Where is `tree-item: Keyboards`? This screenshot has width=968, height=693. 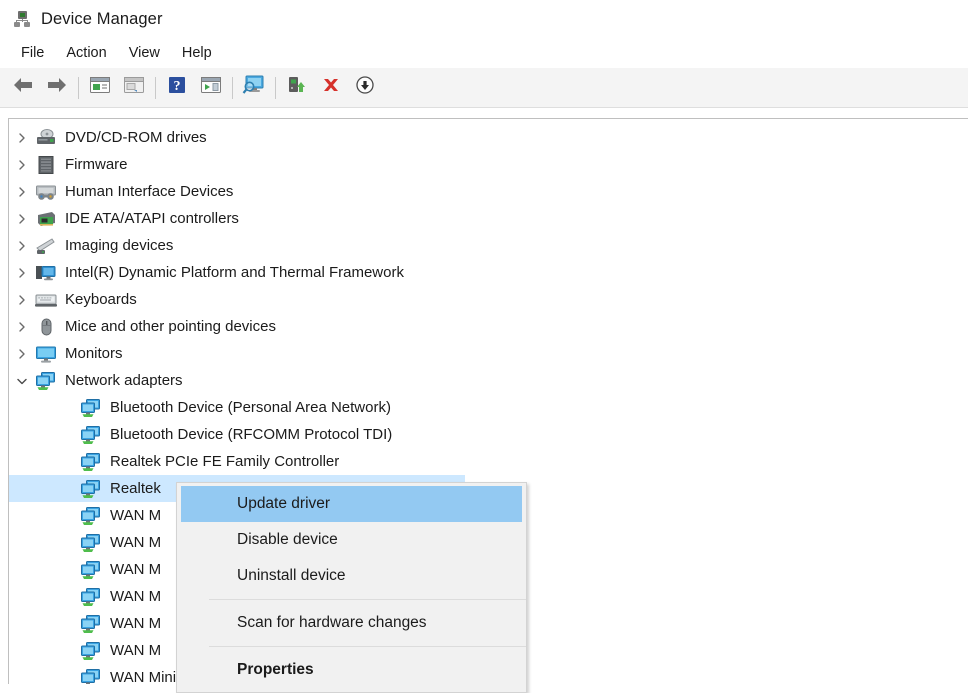 tree-item: Keyboards is located at coordinates (488, 299).